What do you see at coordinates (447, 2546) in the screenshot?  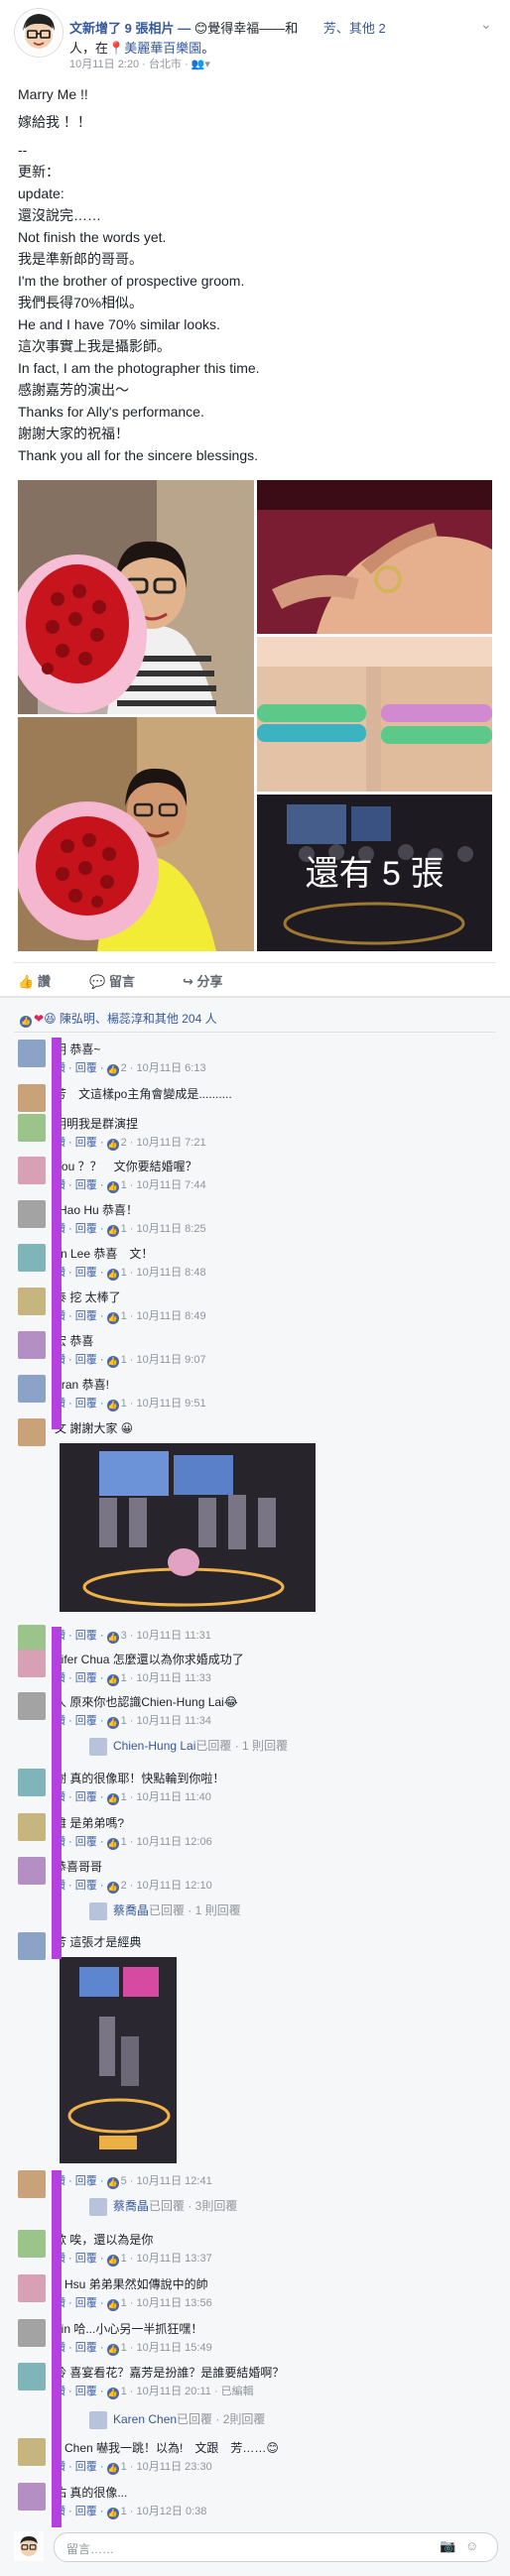 I see `camera-icon: 📷` at bounding box center [447, 2546].